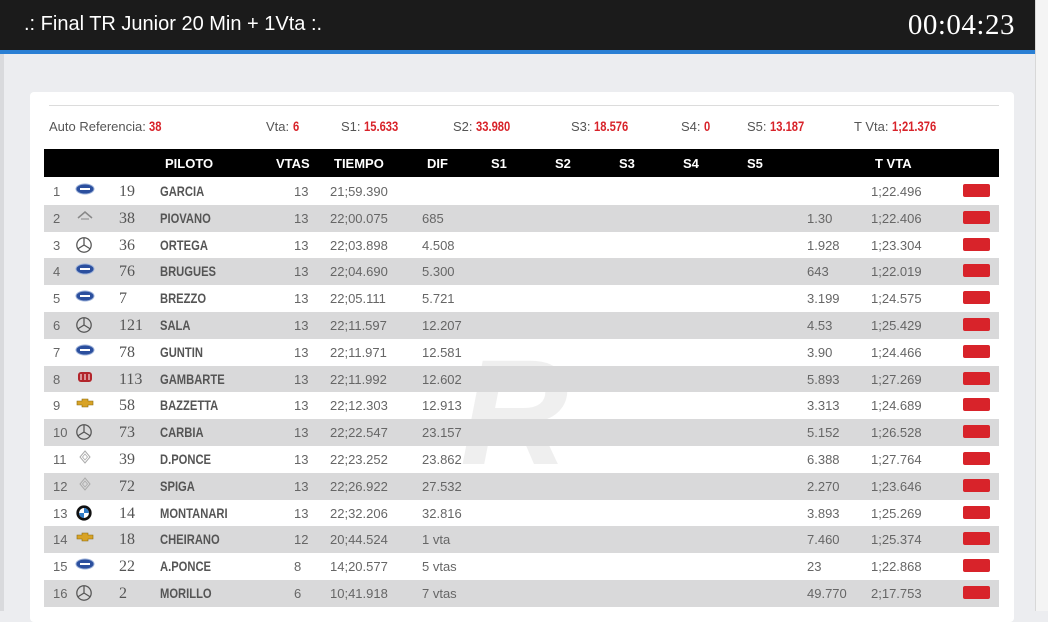 The width and height of the screenshot is (1048, 622). Describe the element at coordinates (893, 163) in the screenshot. I see `col-tvta: T VTA` at that location.